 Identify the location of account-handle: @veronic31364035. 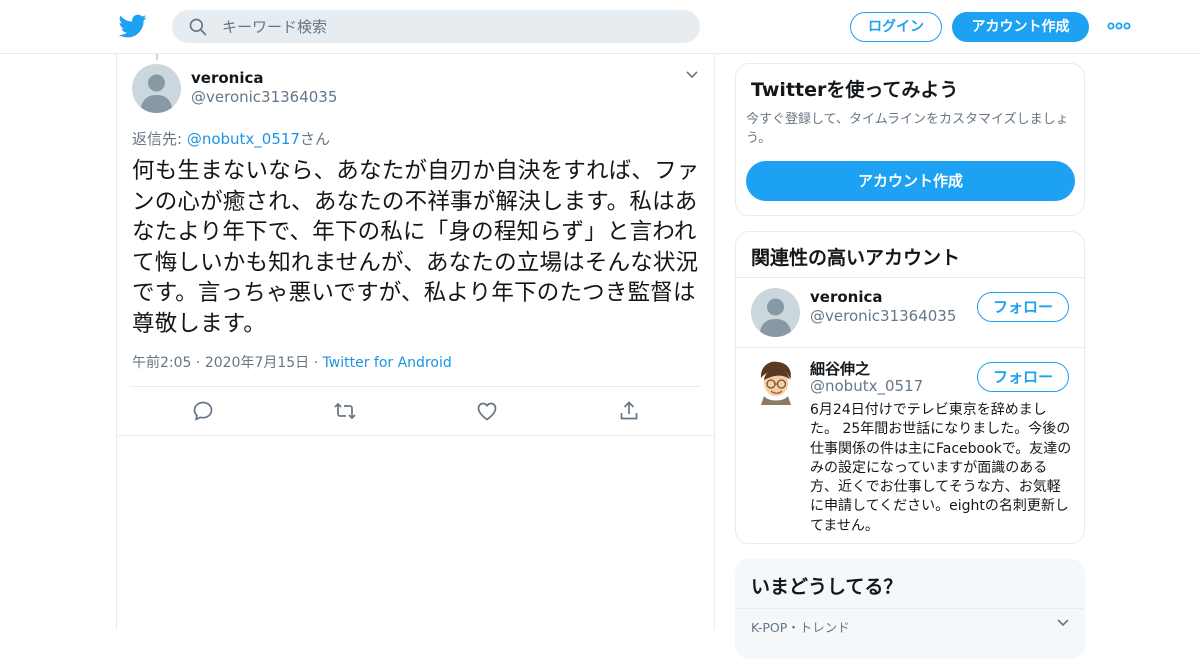
(883, 316).